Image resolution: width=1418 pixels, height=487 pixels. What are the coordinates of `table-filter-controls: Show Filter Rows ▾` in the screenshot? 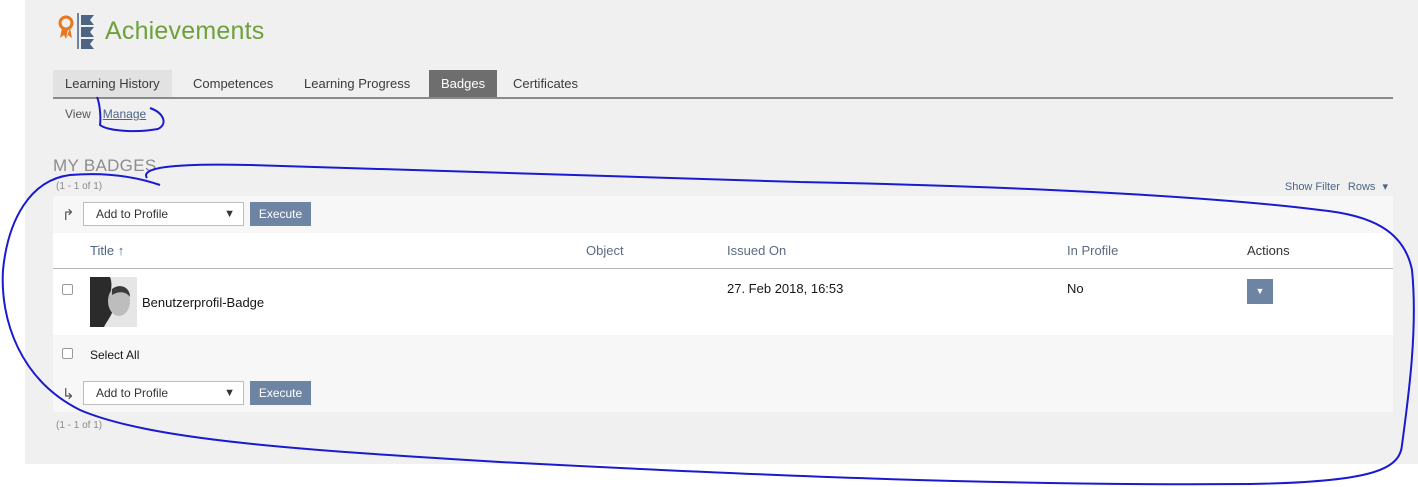 It's located at (1334, 186).